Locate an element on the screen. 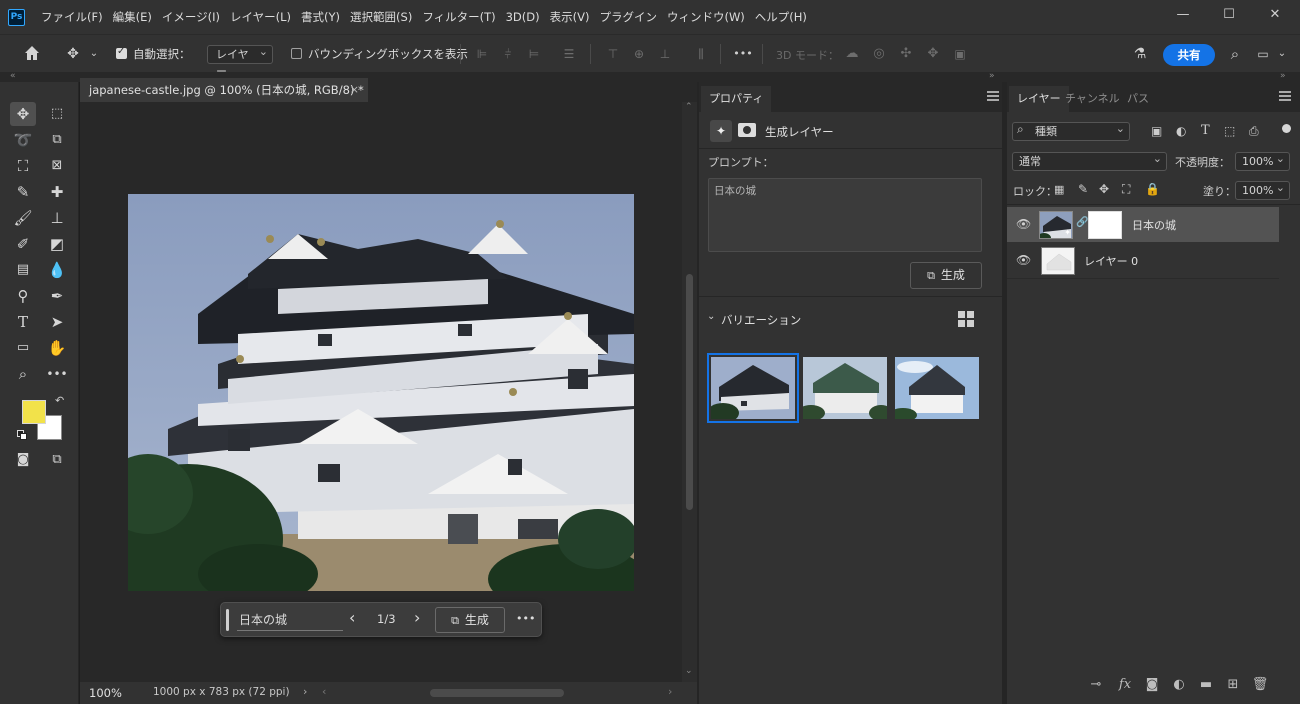  lock-transparent-icon: ▦ is located at coordinates (1059, 189).